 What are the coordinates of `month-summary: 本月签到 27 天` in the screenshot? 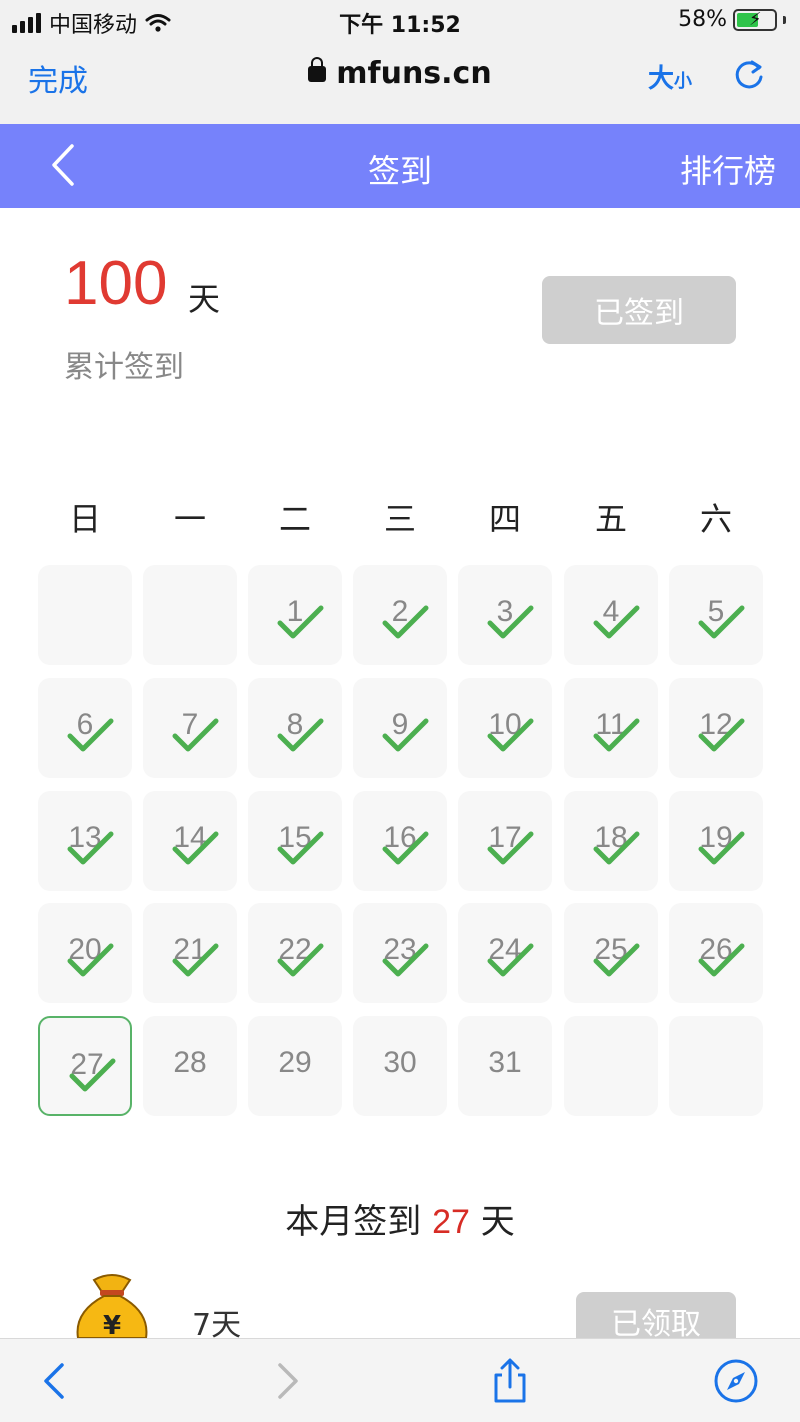 It's located at (400, 1218).